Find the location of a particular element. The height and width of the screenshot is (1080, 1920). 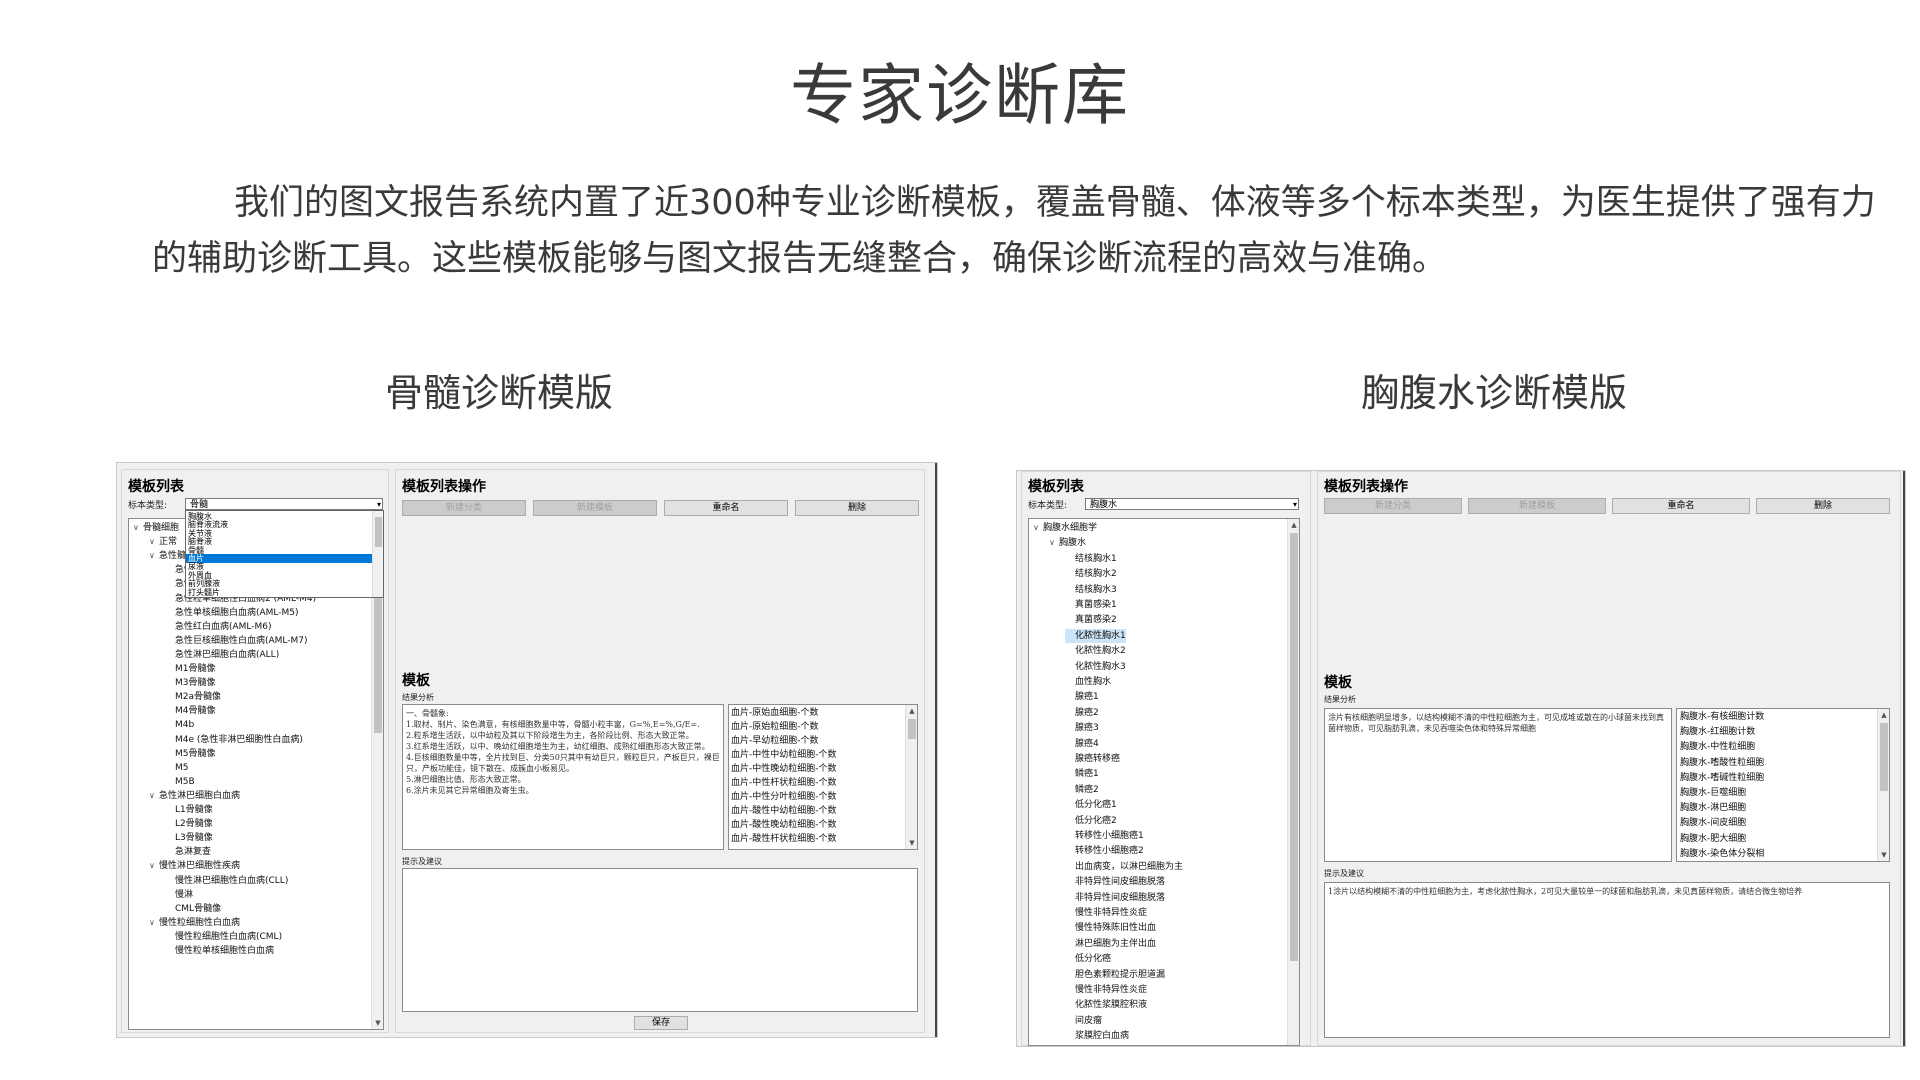

tree-item: M2a骨髓像 is located at coordinates (193, 697).